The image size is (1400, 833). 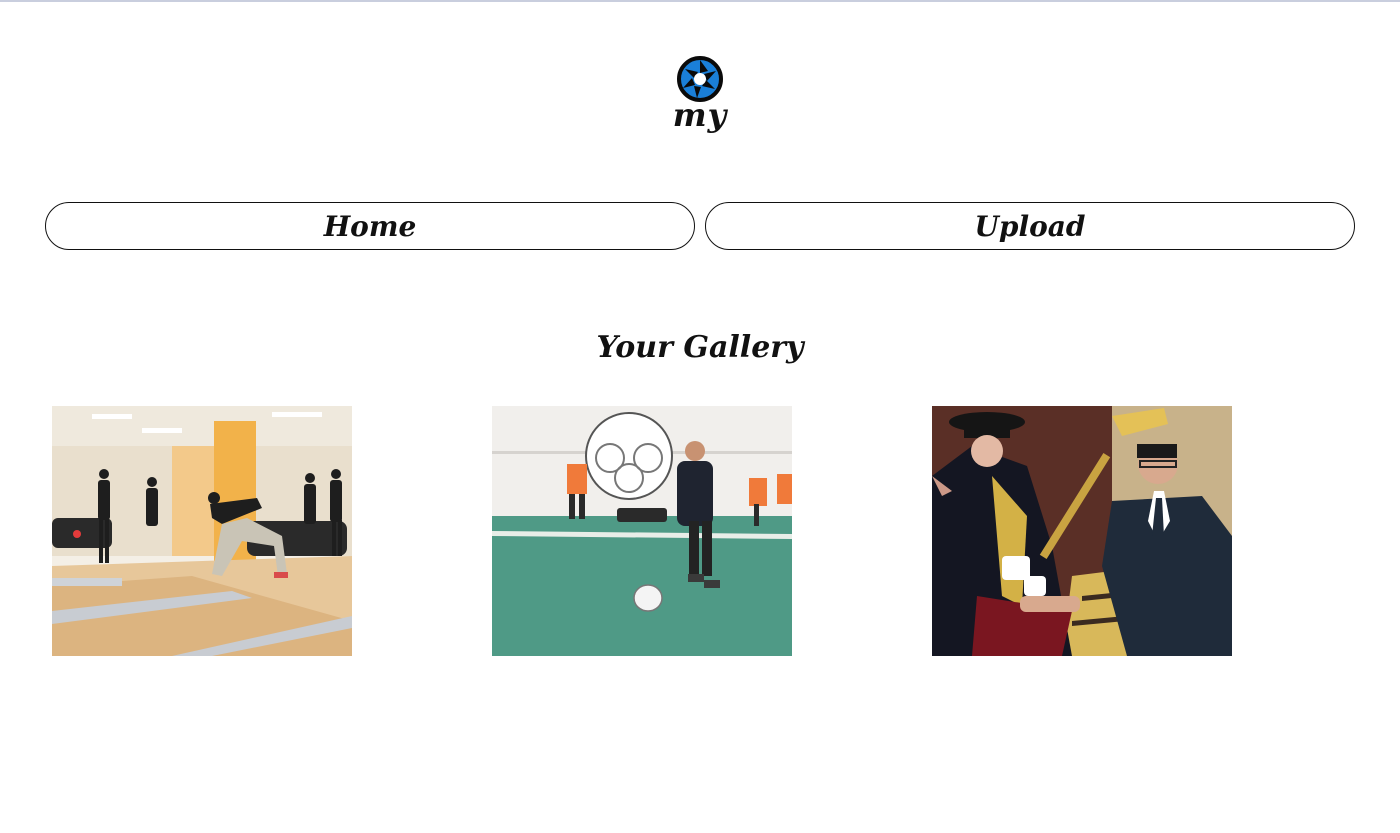 I want to click on gallery-photo-soccer, so click(x=642, y=531).